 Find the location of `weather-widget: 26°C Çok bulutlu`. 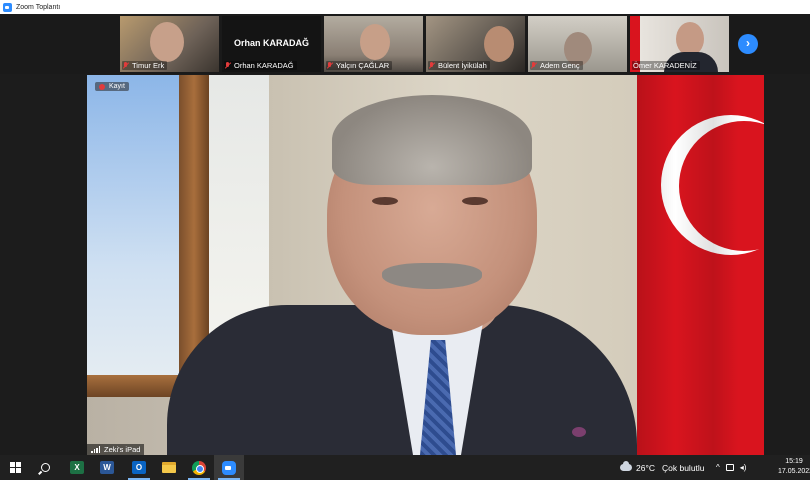

weather-widget: 26°C Çok bulutlu is located at coordinates (662, 467).